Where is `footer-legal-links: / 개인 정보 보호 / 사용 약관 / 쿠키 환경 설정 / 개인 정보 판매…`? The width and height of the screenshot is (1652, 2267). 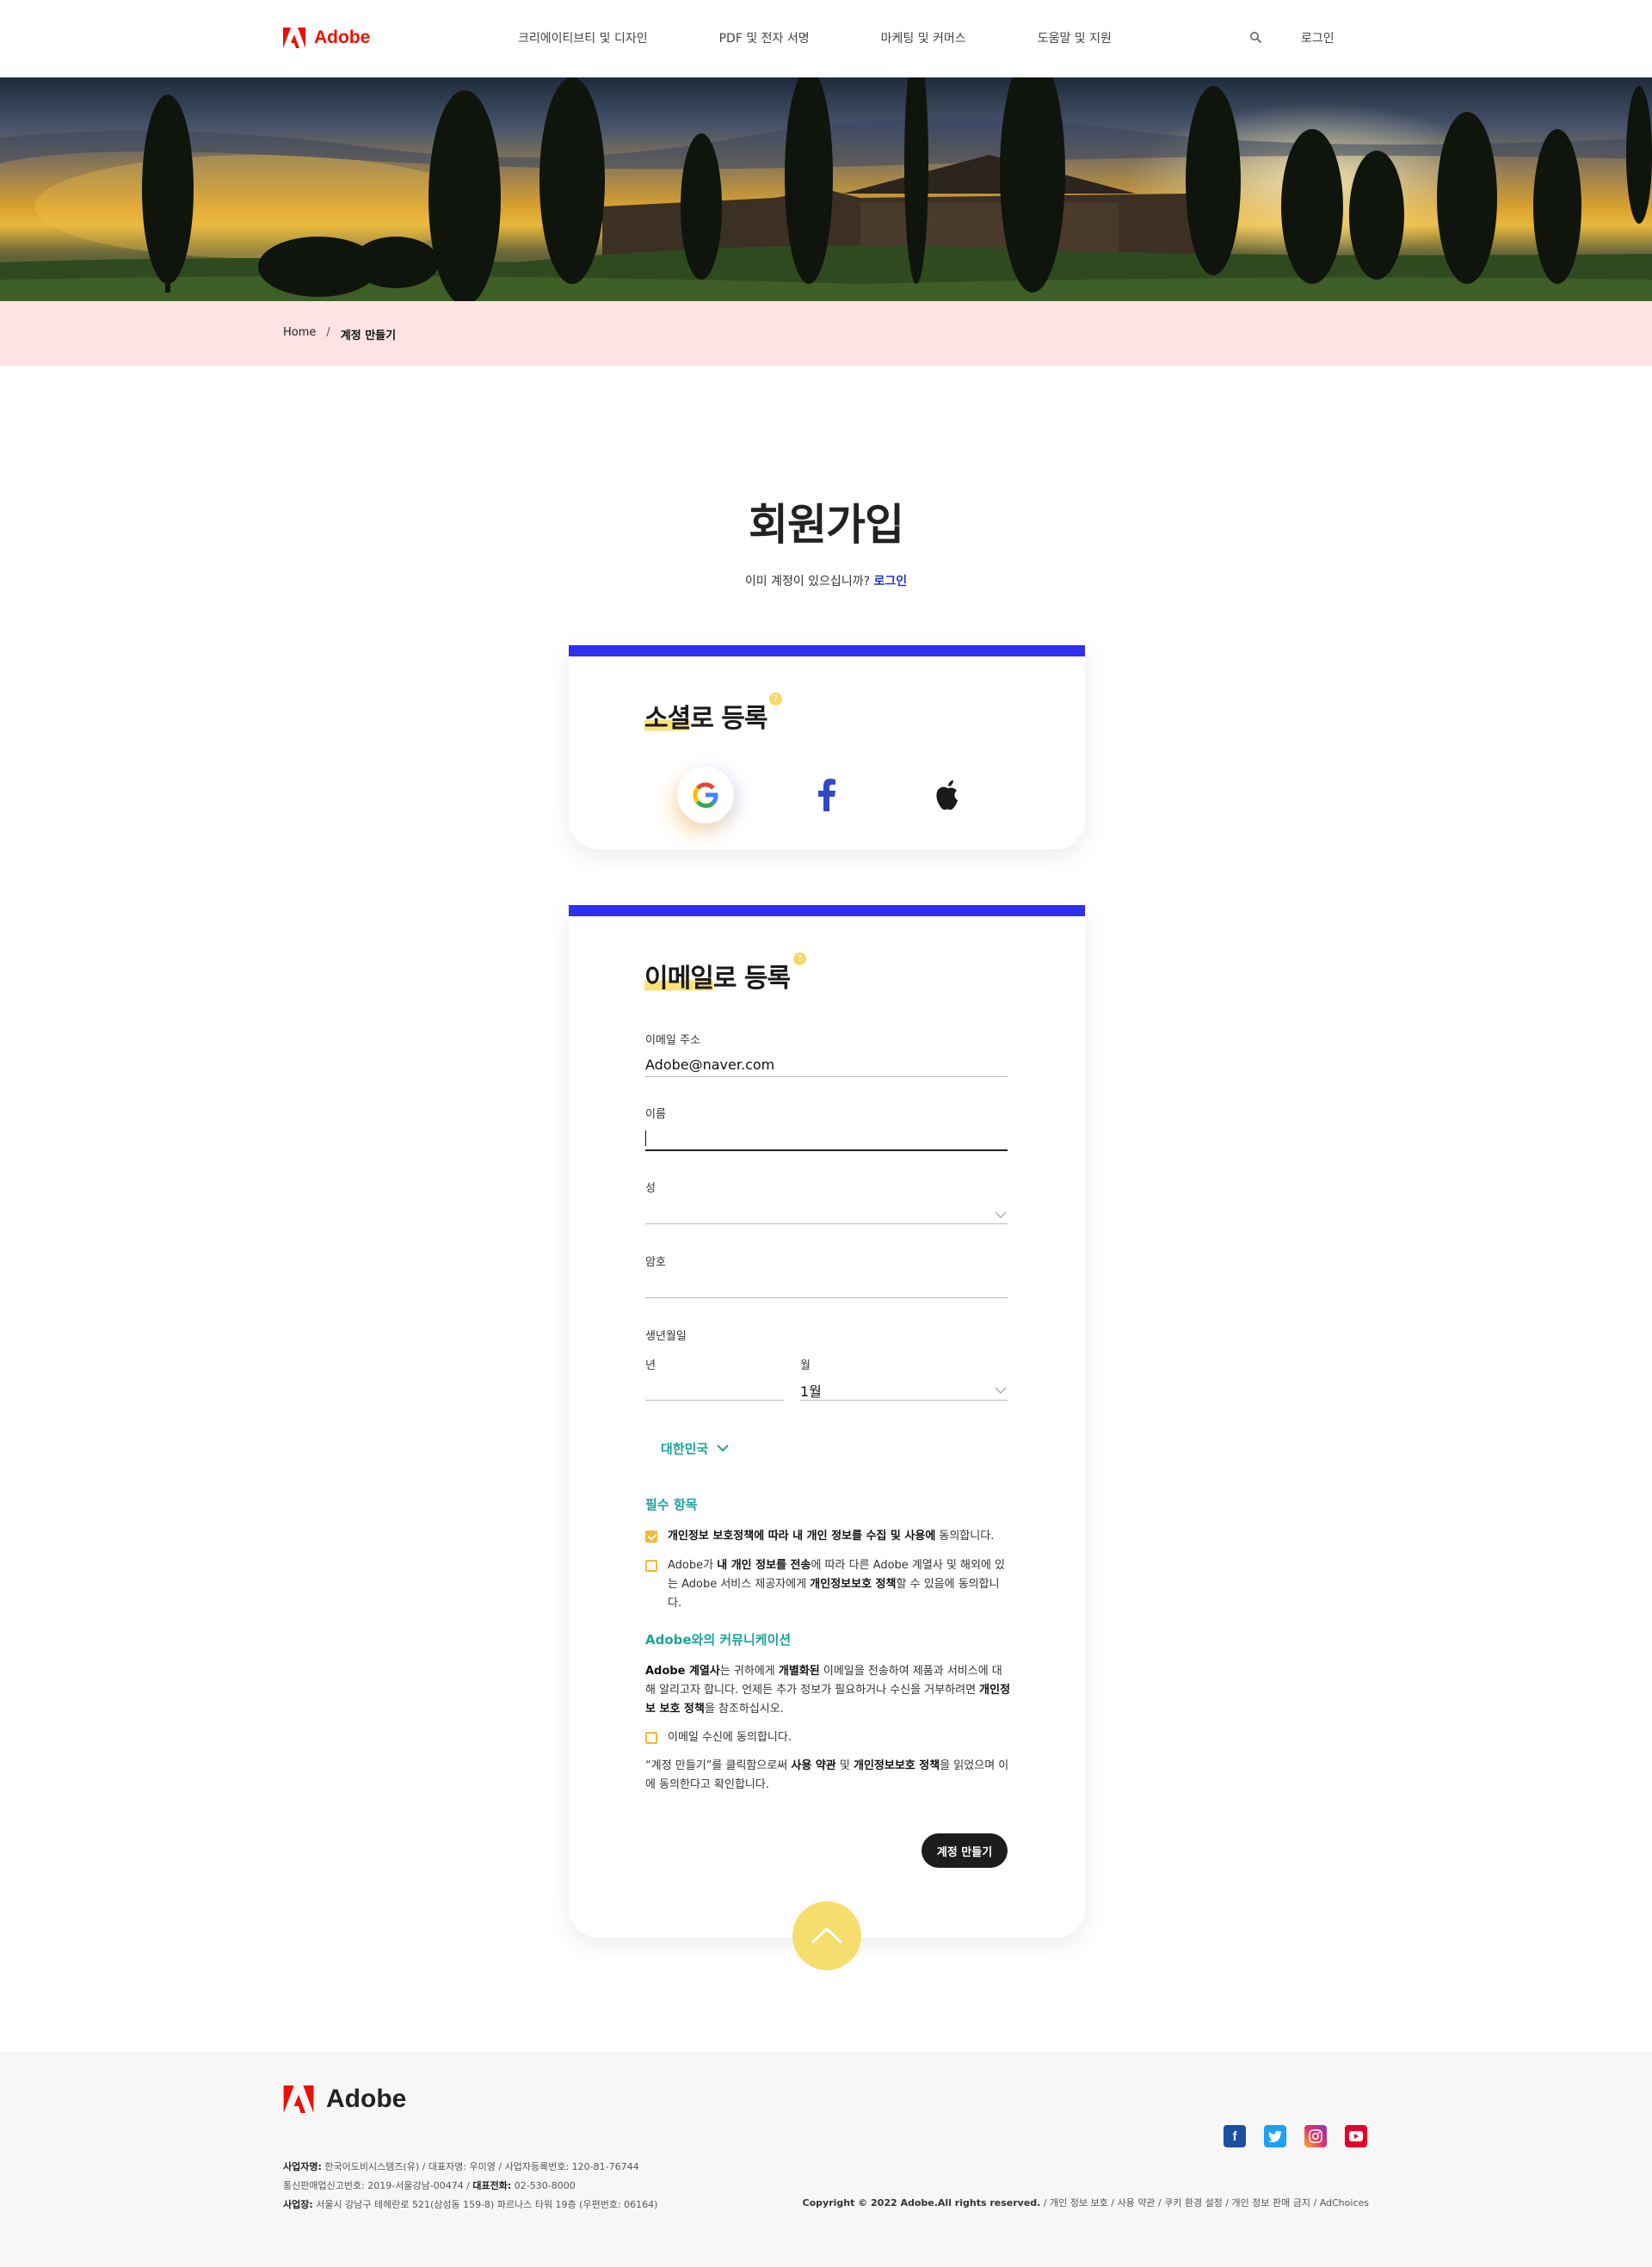 footer-legal-links: / 개인 정보 보호 / 사용 약관 / 쿠키 환경 설정 / 개인 정보 판매… is located at coordinates (1204, 2202).